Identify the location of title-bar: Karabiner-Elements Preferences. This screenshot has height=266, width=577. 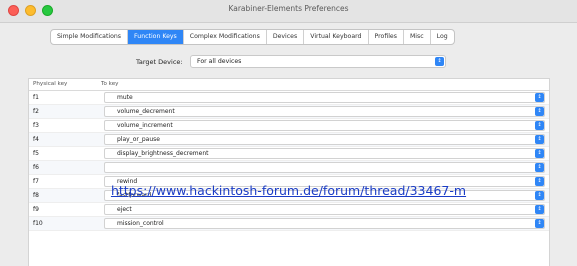
(288, 11).